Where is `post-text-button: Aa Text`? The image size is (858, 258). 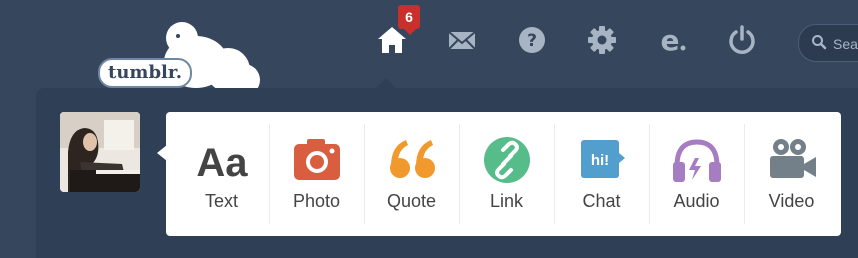 post-text-button: Aa Text is located at coordinates (221, 174).